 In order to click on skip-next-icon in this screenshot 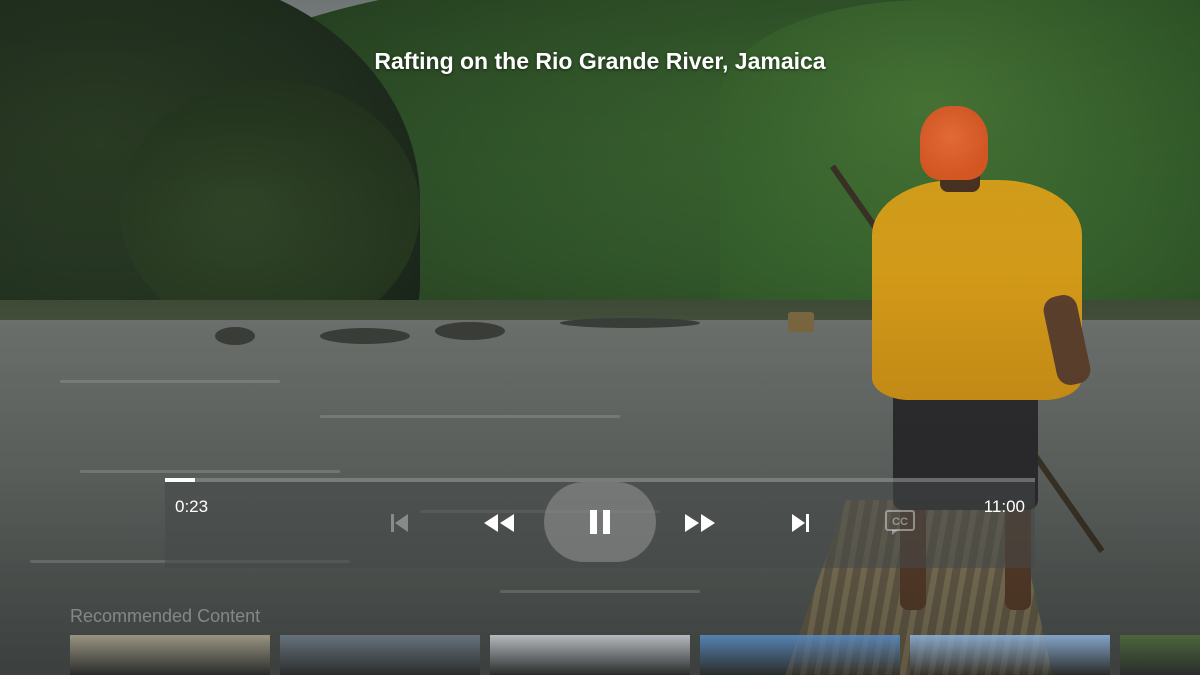, I will do `click(800, 523)`.